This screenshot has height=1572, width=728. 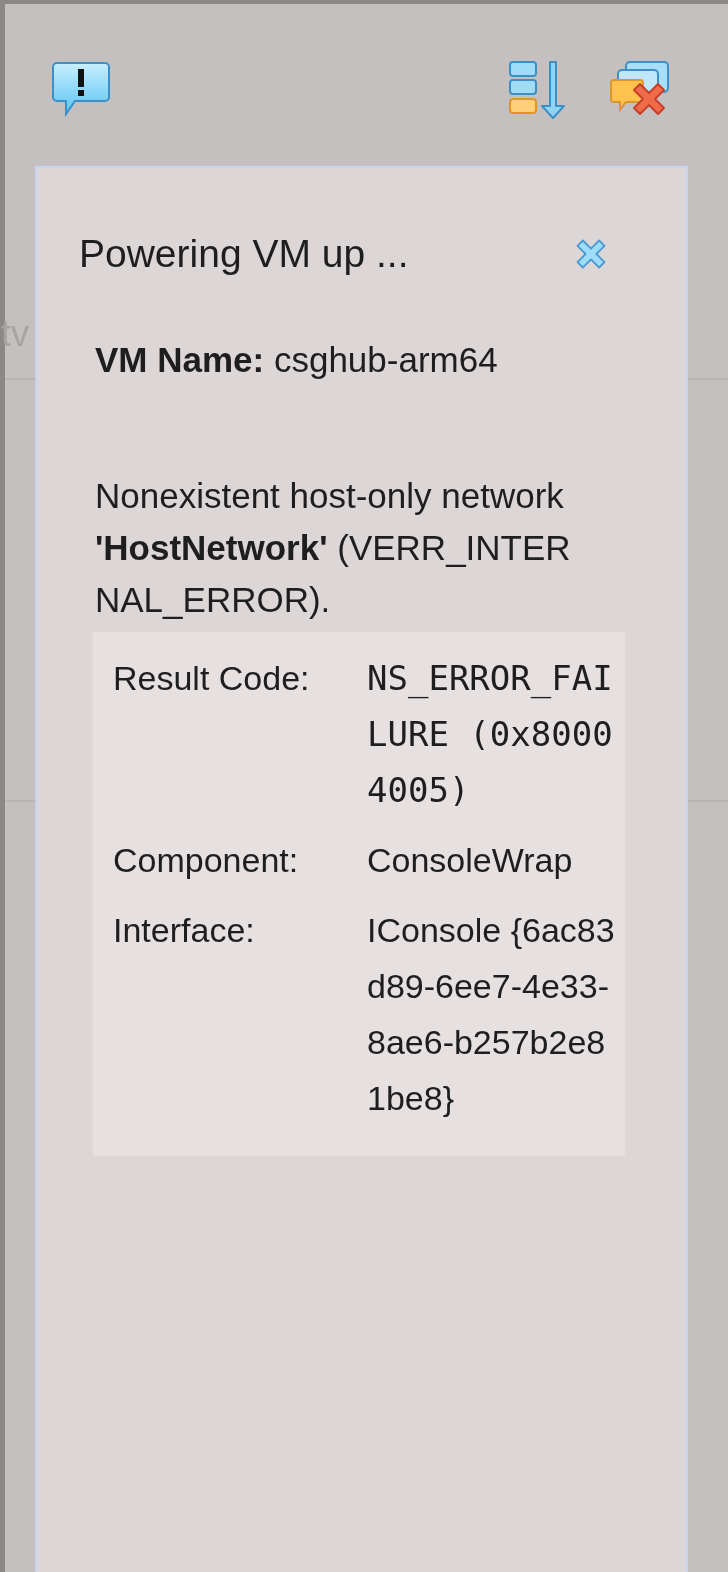 I want to click on detail-value: IConsole {6ac83d89-6ee7-4e33-8ae6-b257b2e81be8}, so click(x=491, y=1014).